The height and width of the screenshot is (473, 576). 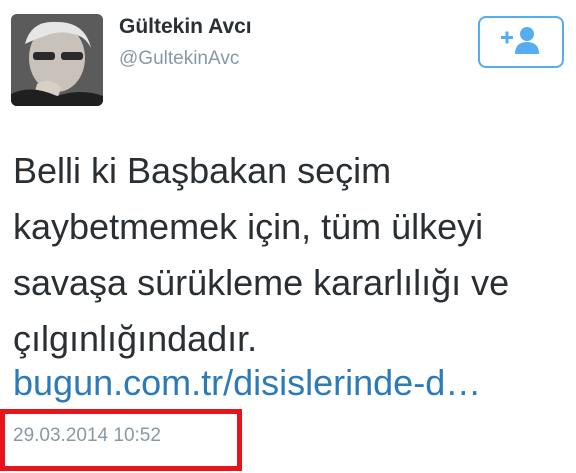 I want to click on screen-name: @GultekinAvc, so click(x=179, y=59).